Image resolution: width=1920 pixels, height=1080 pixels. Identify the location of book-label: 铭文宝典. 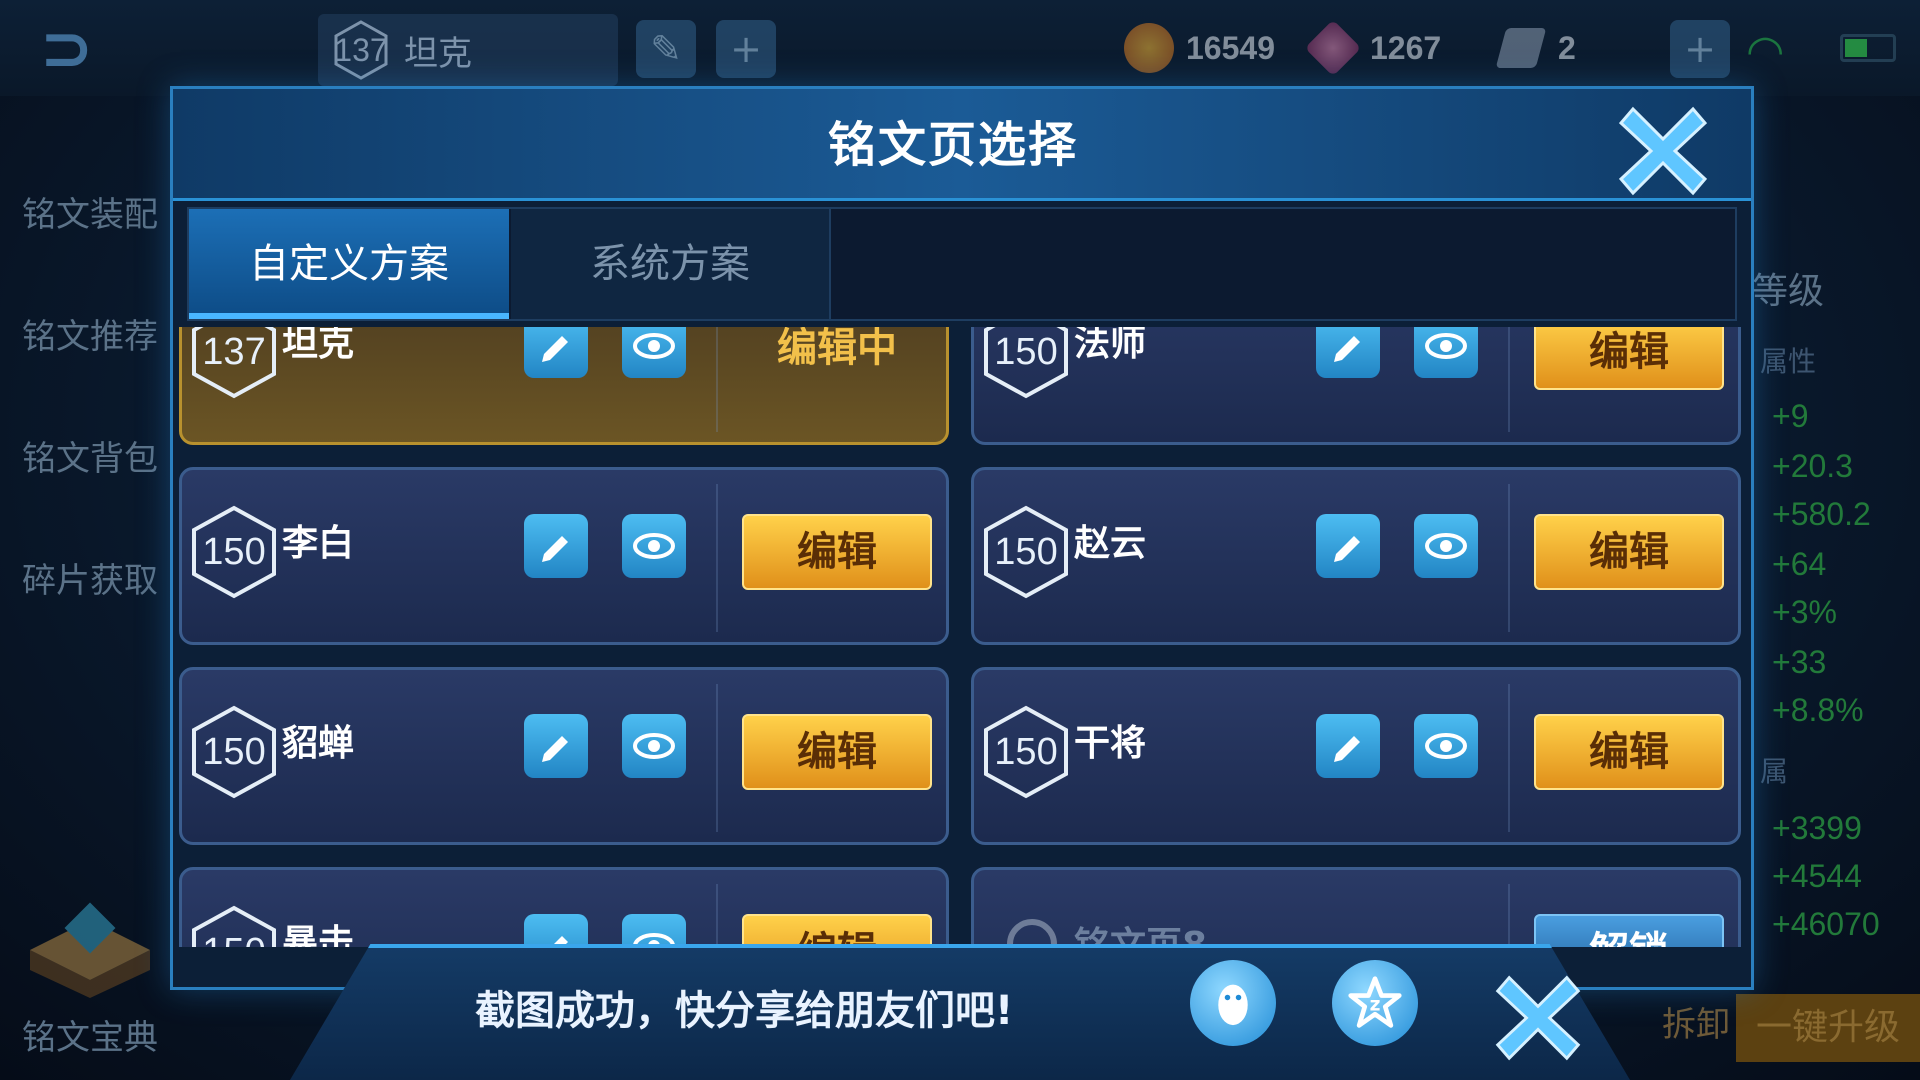
(90, 1034).